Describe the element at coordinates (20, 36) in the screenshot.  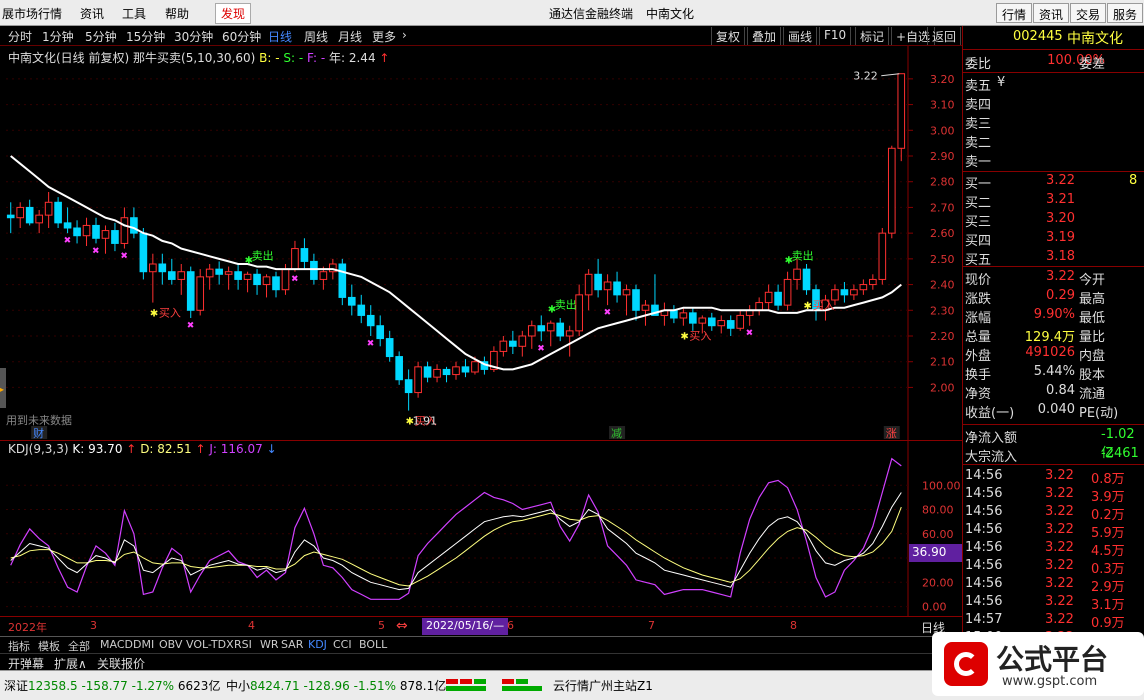
I see `period-intraday: 分时` at that location.